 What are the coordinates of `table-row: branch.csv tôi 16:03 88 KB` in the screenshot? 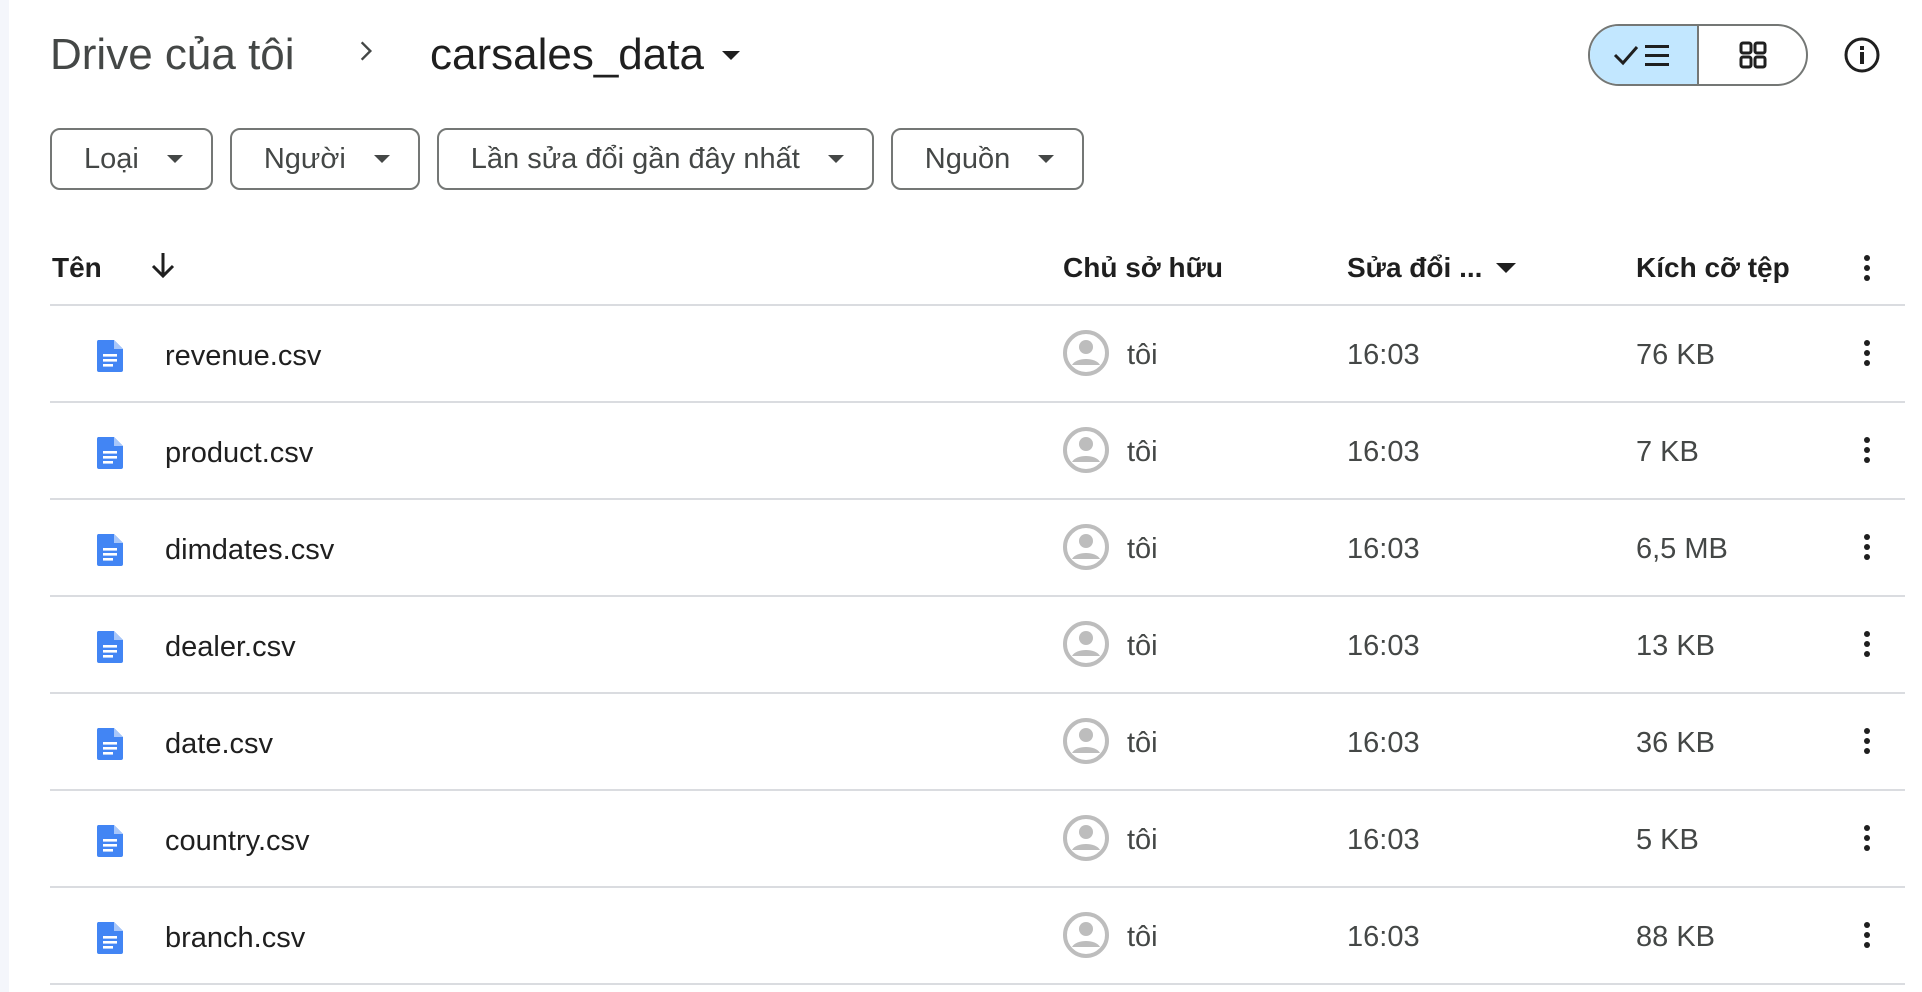 It's located at (977, 936).